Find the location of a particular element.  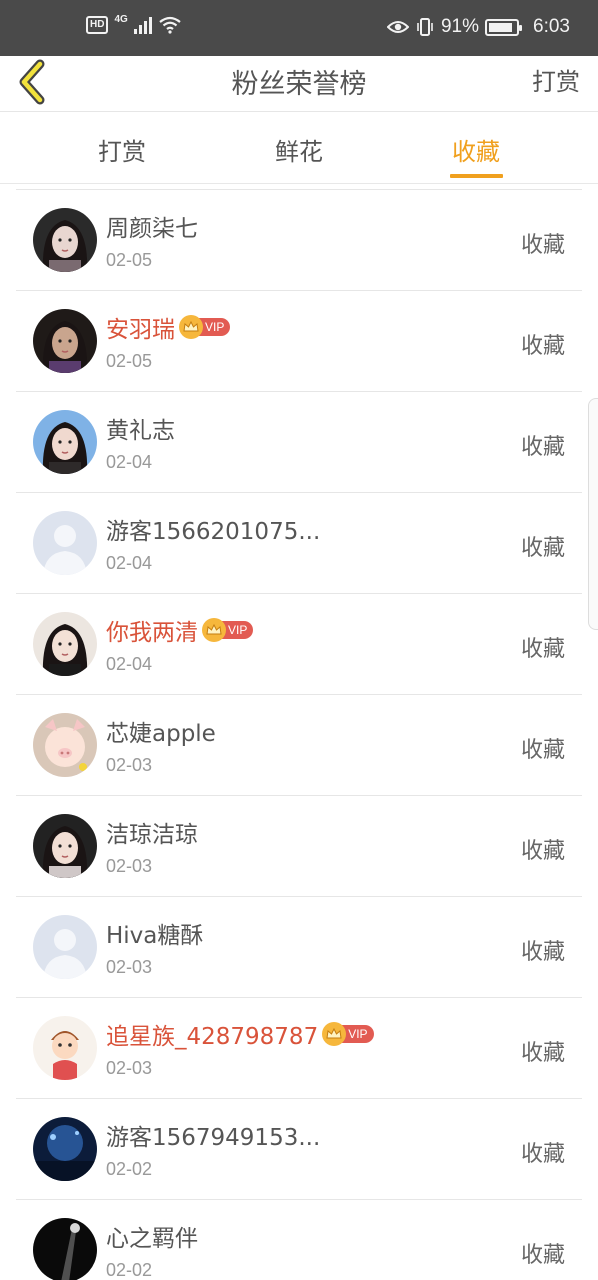

hd-icon: HD is located at coordinates (97, 25).